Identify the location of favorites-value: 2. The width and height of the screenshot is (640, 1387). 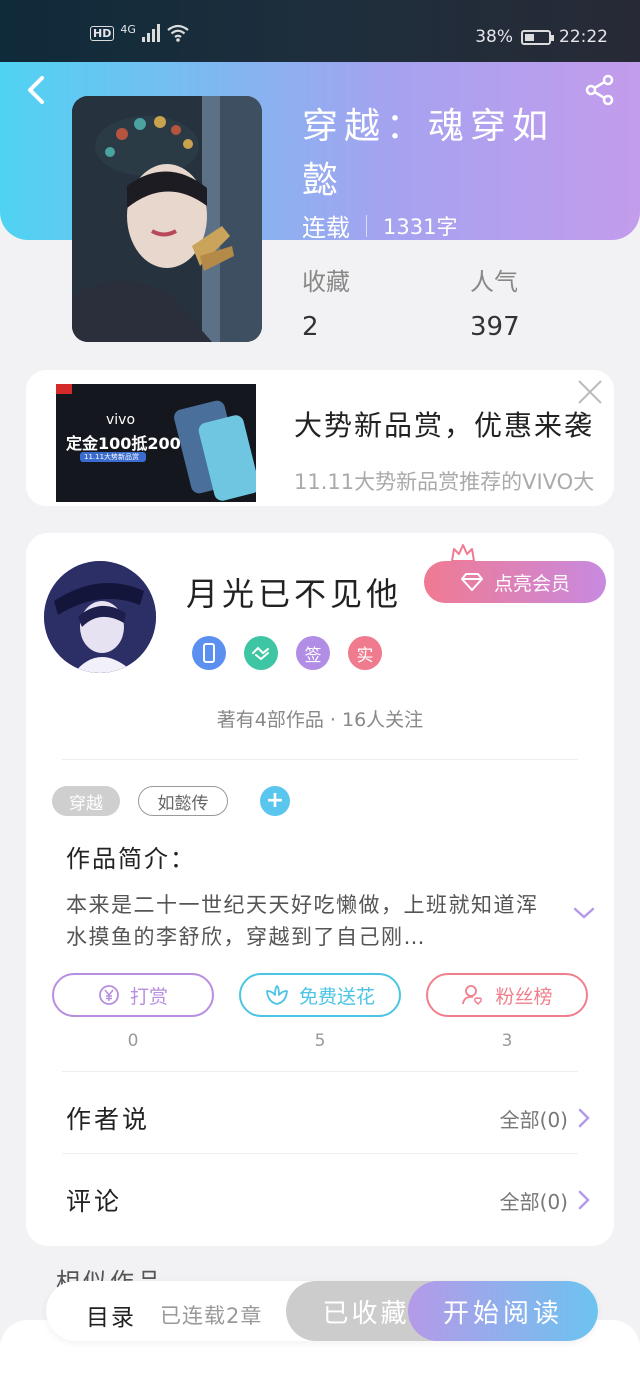
(310, 327).